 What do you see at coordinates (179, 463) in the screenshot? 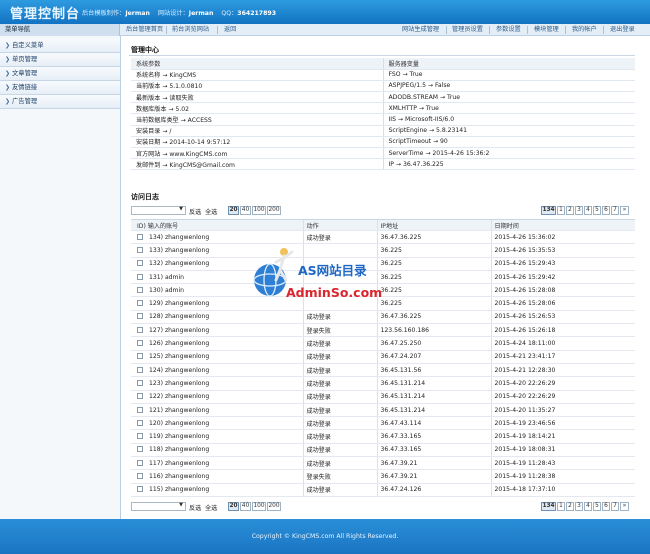
I see `log-account: 117) zhangwenlong` at bounding box center [179, 463].